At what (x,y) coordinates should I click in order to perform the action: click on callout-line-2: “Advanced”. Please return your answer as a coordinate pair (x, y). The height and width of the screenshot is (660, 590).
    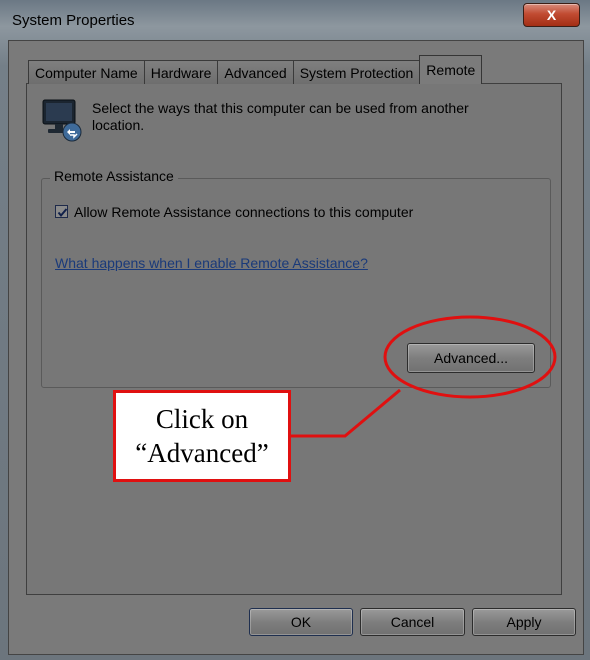
    Looking at the image, I should click on (202, 453).